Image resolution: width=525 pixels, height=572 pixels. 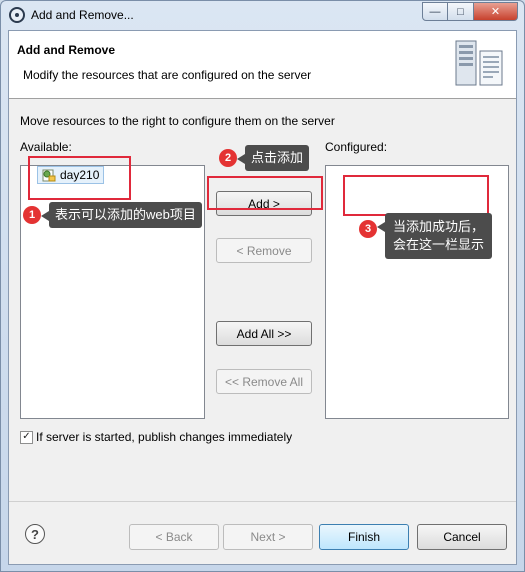 What do you see at coordinates (439, 226) in the screenshot?
I see `annotation-callout-3-line1: 当添加成功后，` at bounding box center [439, 226].